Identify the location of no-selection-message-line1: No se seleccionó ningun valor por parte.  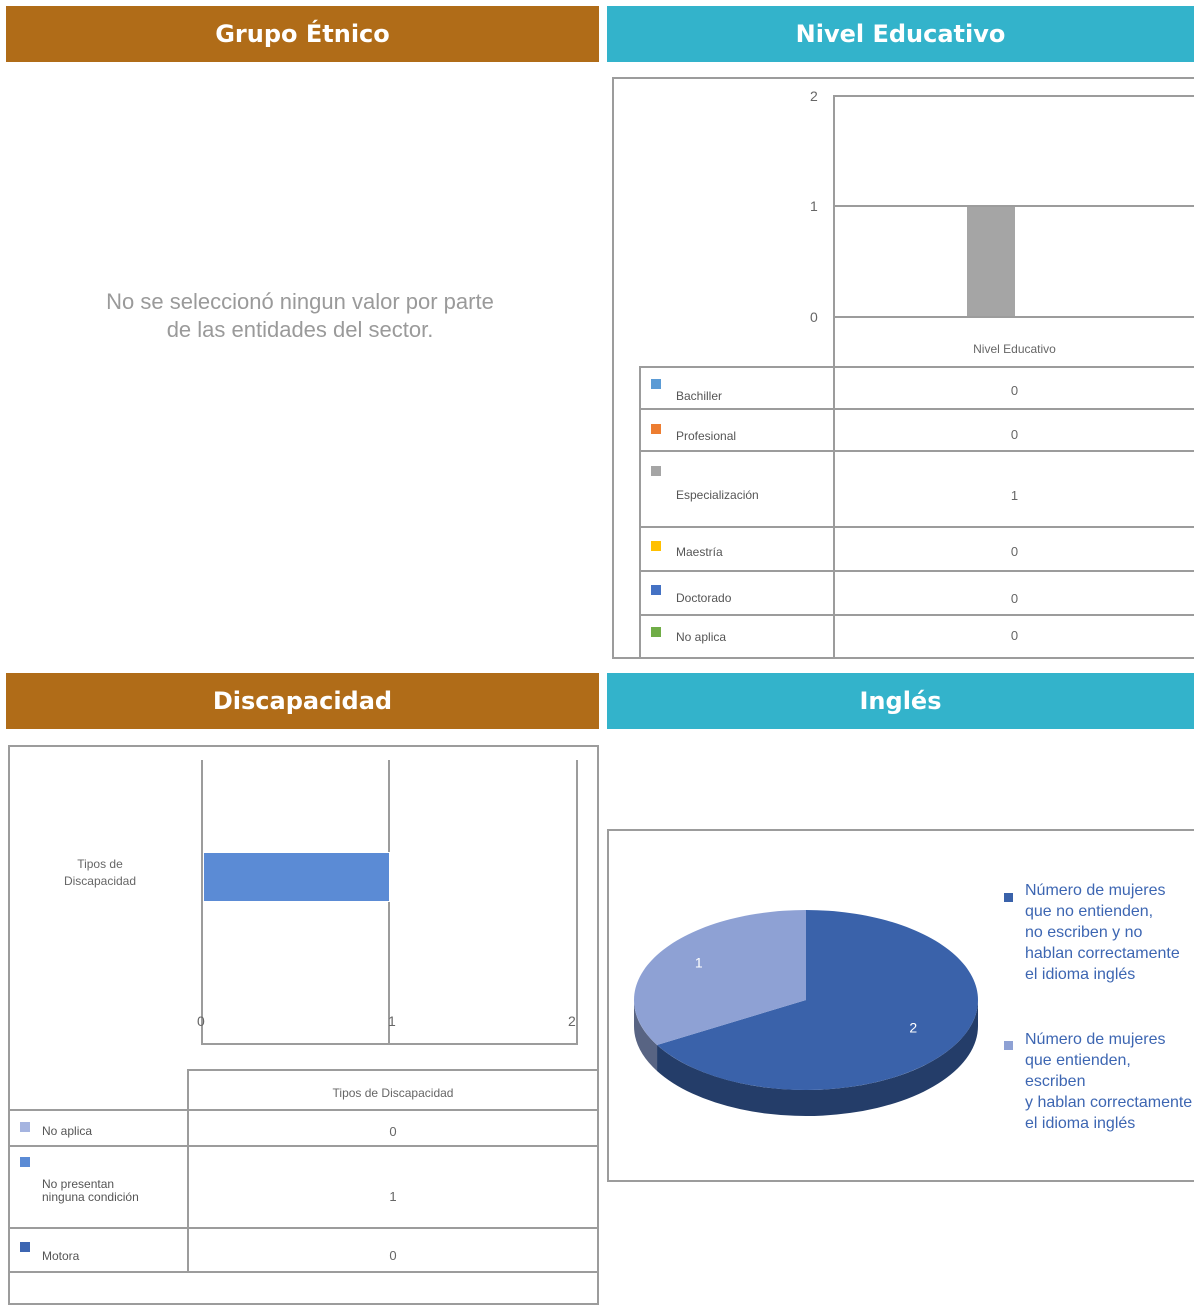
(300, 301).